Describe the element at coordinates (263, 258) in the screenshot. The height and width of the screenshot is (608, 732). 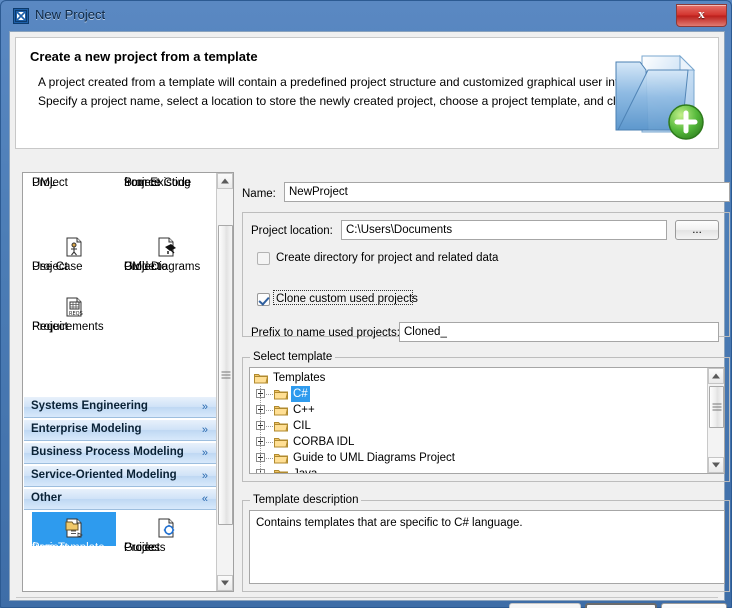
I see `create-directory-checkbox` at that location.